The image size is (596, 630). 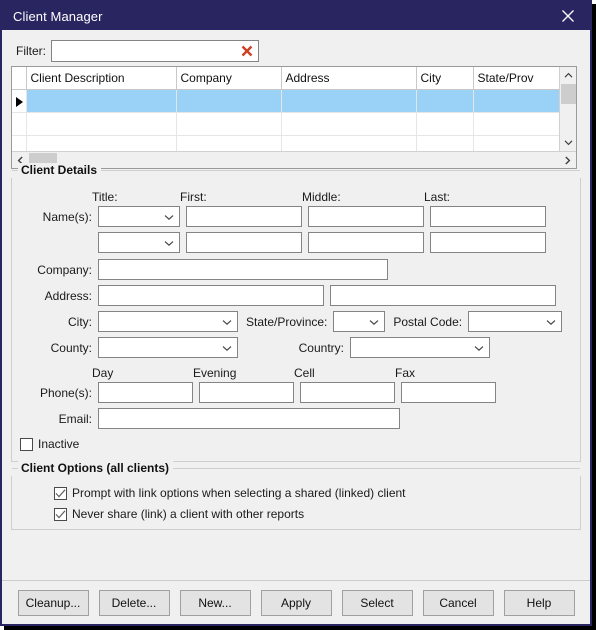 I want to click on phone-fax-input, so click(x=448, y=392).